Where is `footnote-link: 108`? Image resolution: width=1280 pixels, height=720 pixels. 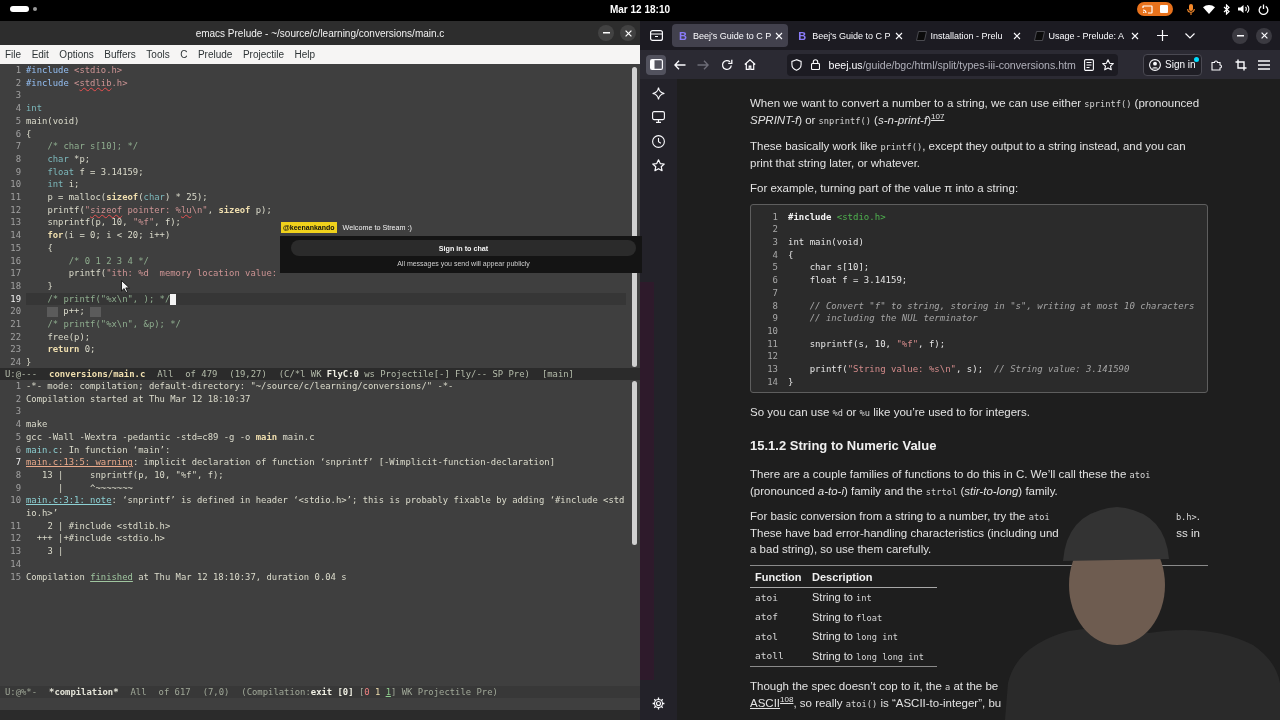
footnote-link: 108 is located at coordinates (787, 700).